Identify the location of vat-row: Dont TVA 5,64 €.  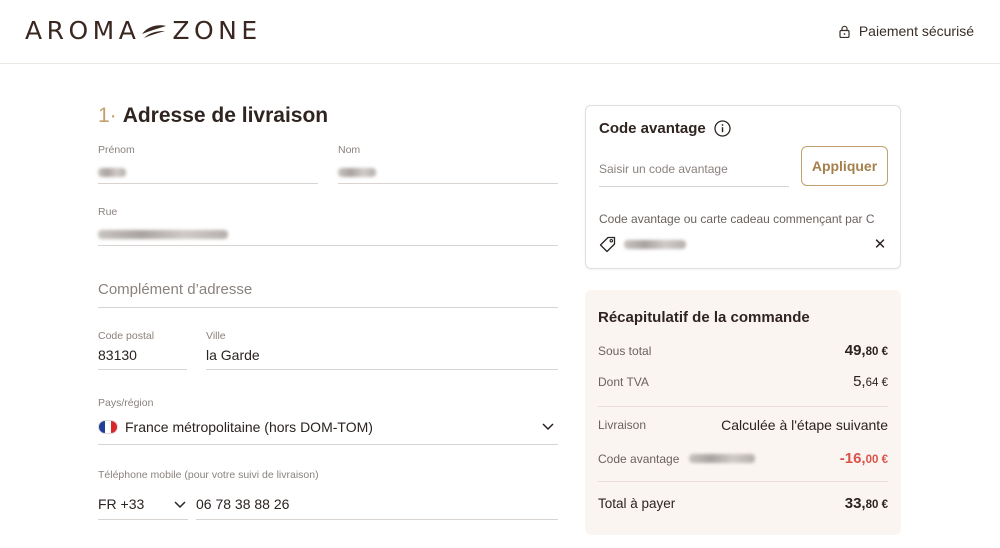
(743, 381).